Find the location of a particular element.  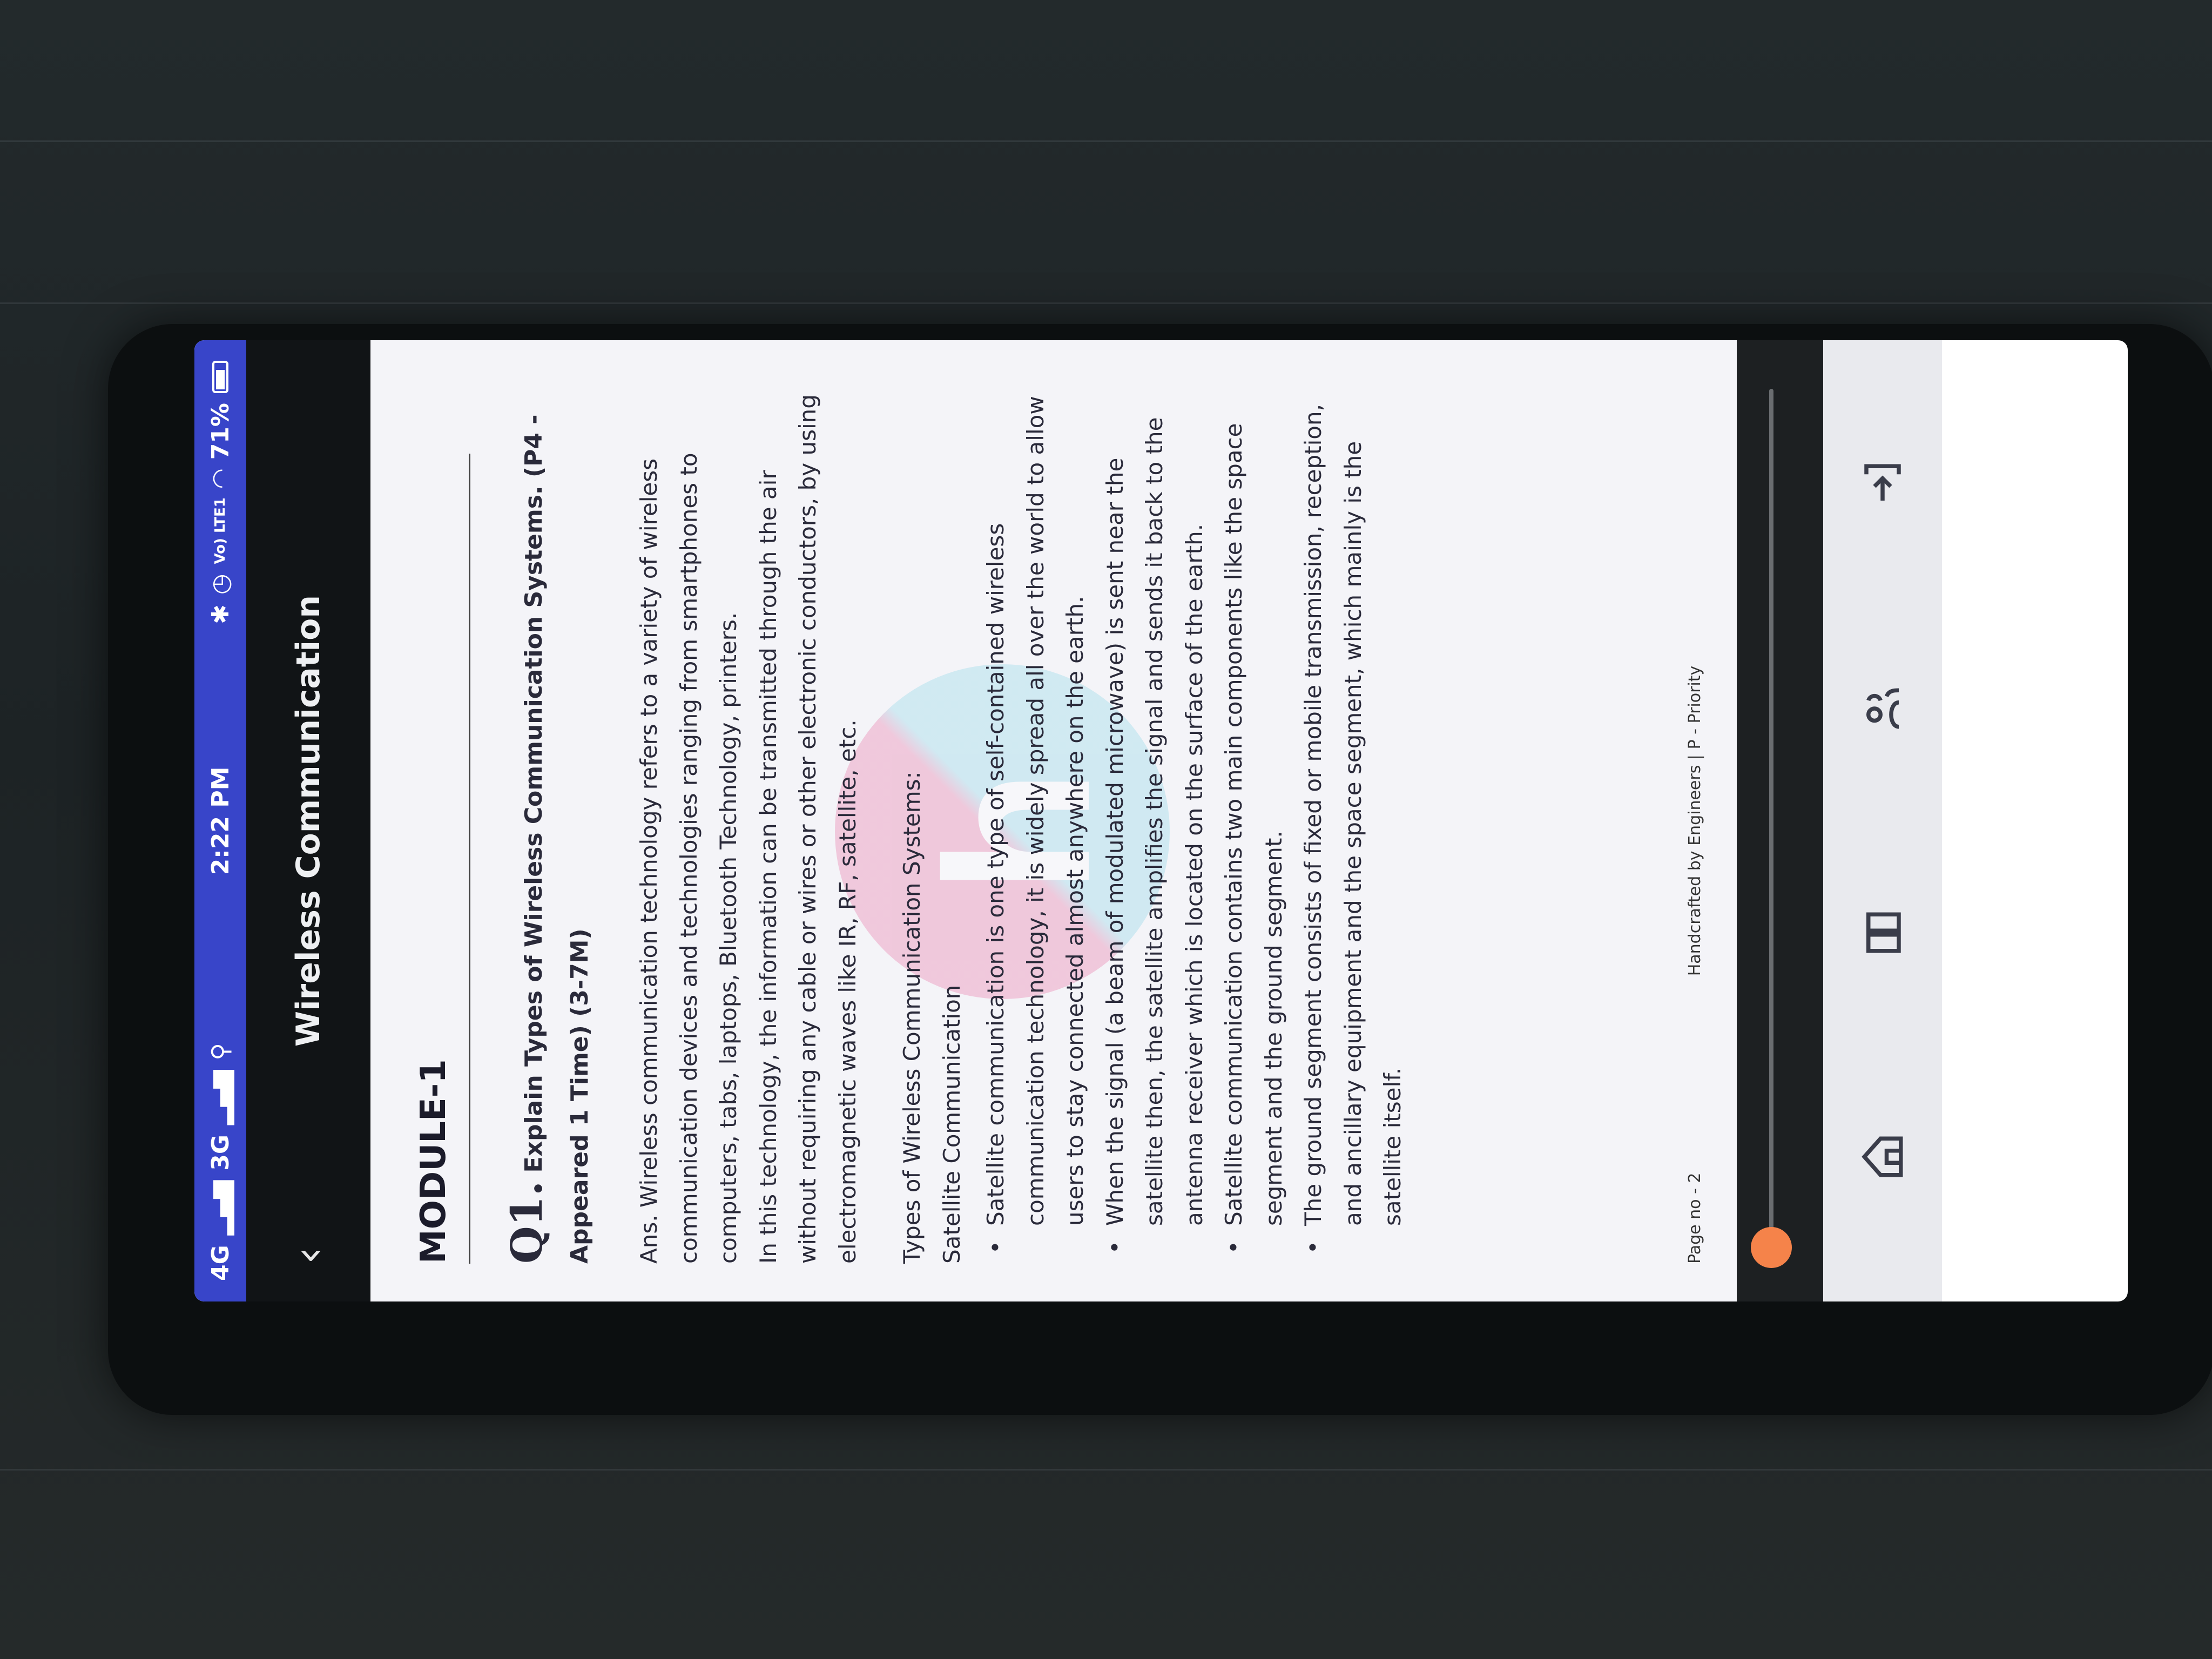

wifi-icon: ◠ is located at coordinates (220, 478).